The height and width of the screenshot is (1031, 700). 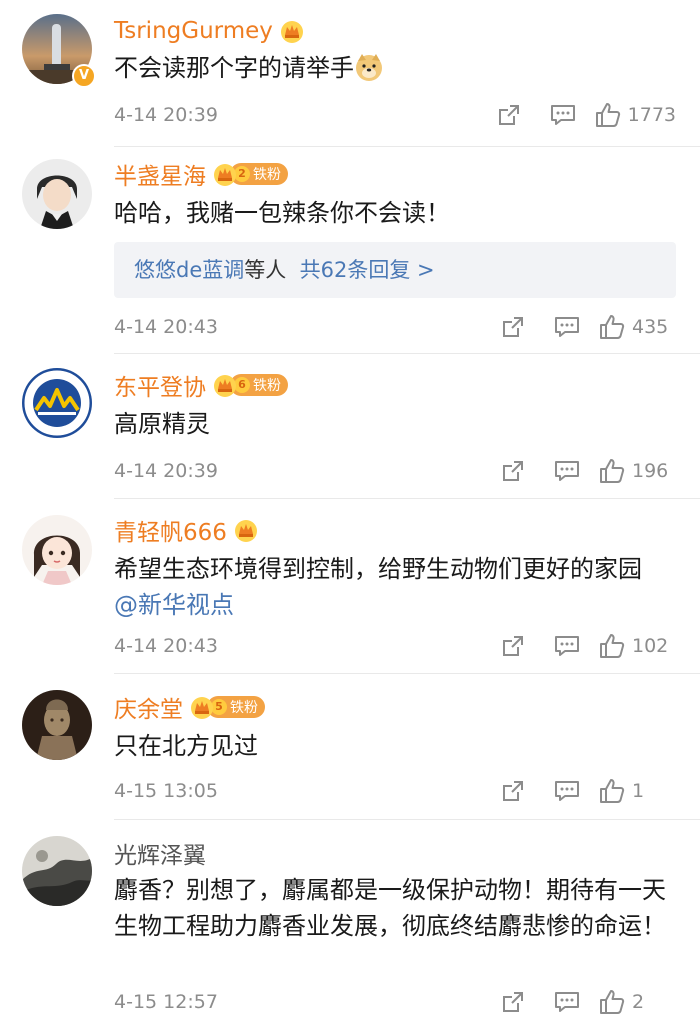 What do you see at coordinates (395, 646) in the screenshot?
I see `comment-meta: 4-14 20:43 102` at bounding box center [395, 646].